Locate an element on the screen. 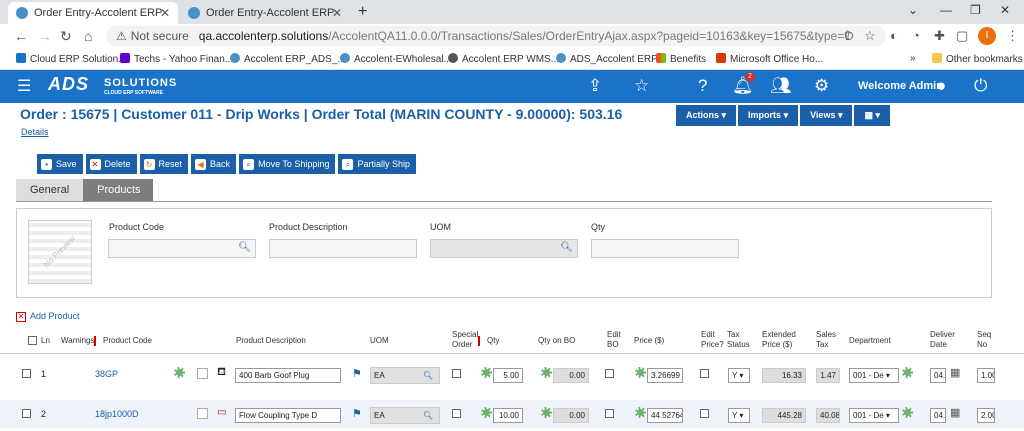 The image size is (1024, 431). extension-icon: ◔ is located at coordinates (916, 35).